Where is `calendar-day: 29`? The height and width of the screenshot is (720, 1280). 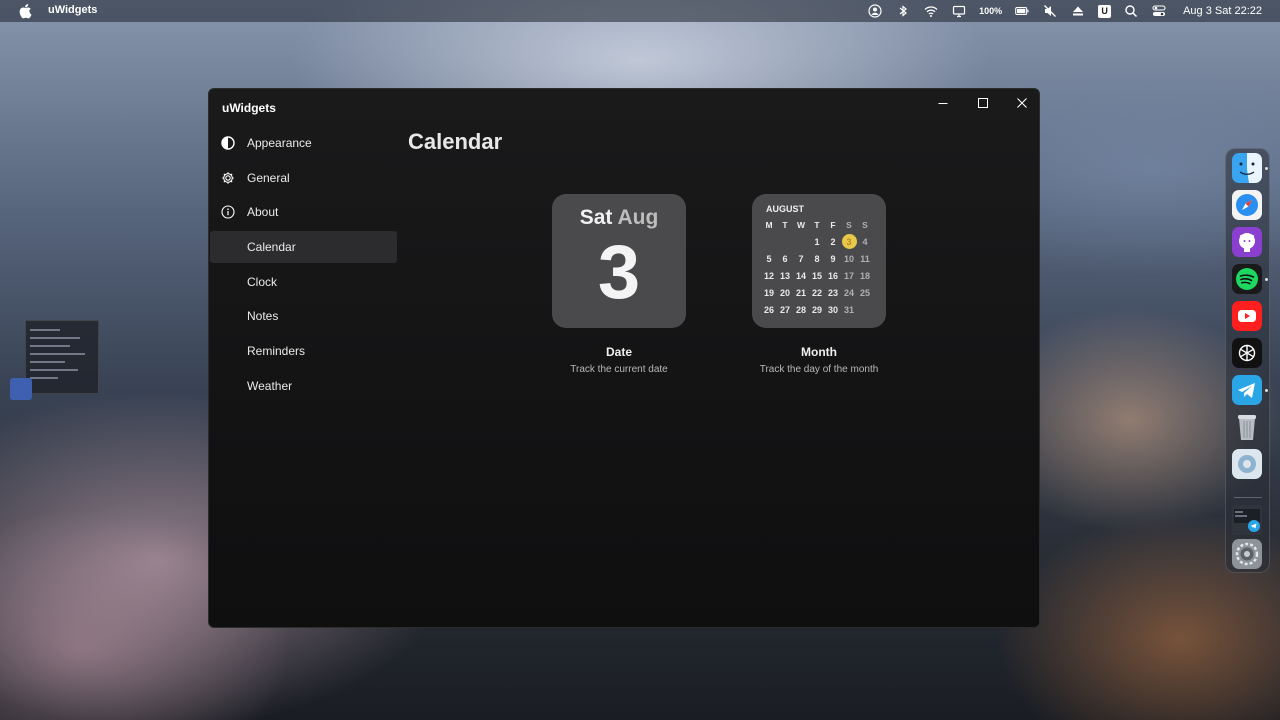 calendar-day: 29 is located at coordinates (816, 309).